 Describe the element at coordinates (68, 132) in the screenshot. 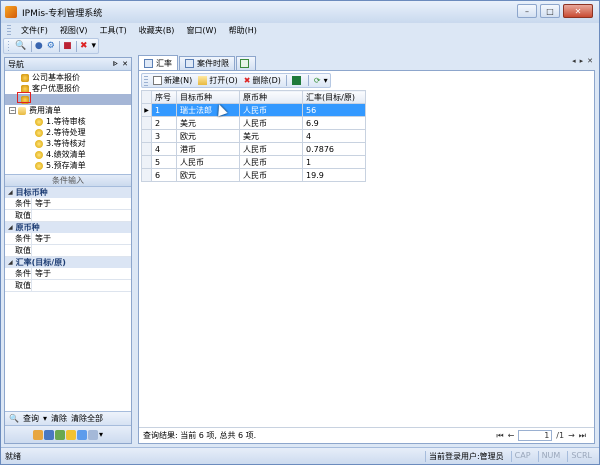

I see `tree-item-pending-process: 2.等待处理` at that location.